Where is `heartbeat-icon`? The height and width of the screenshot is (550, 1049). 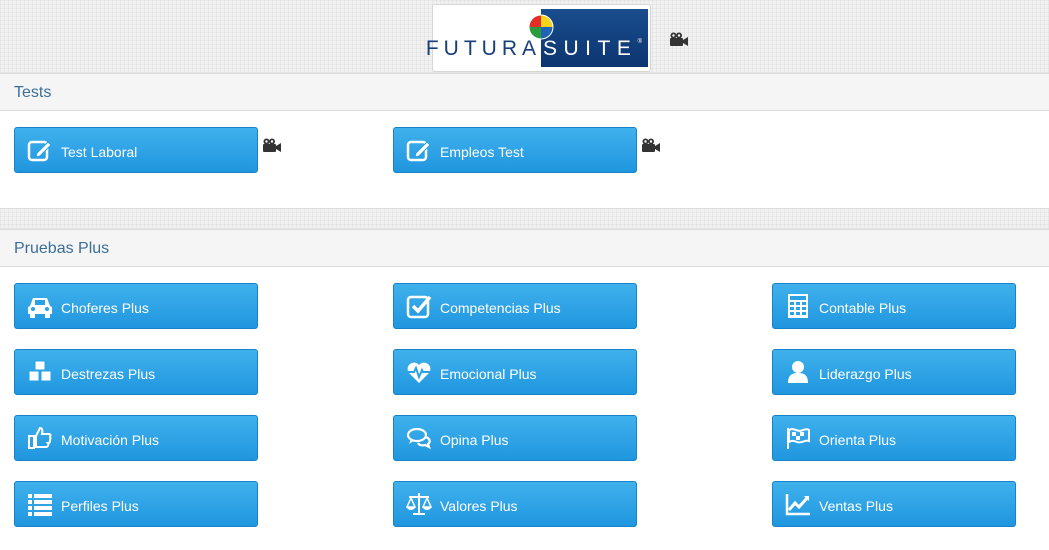 heartbeat-icon is located at coordinates (419, 372).